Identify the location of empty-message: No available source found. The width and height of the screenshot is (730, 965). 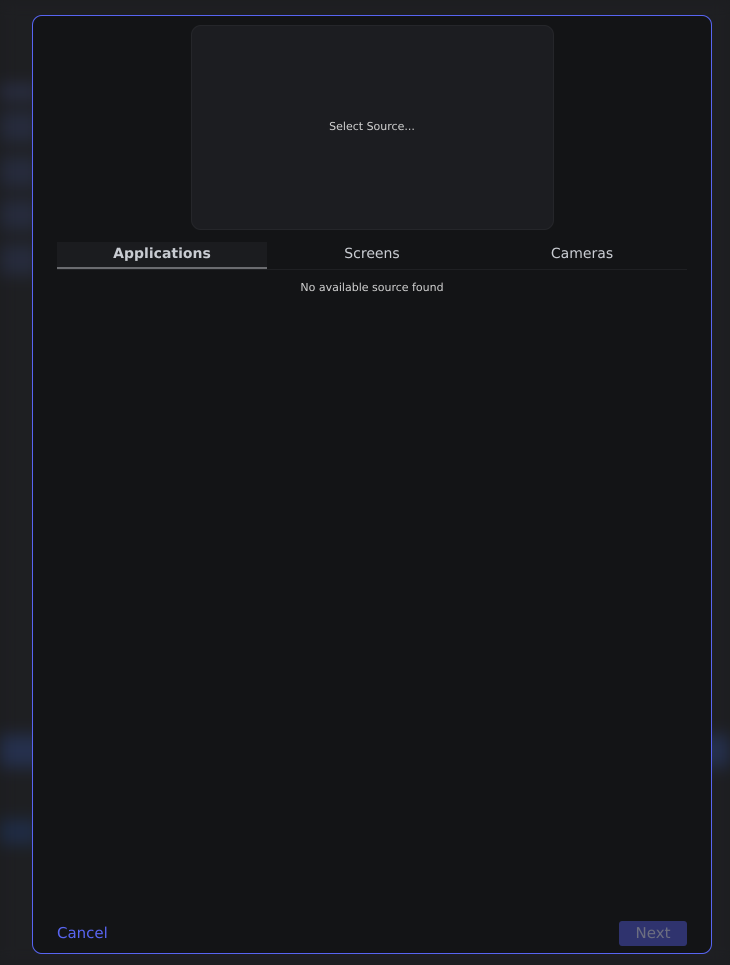
(372, 288).